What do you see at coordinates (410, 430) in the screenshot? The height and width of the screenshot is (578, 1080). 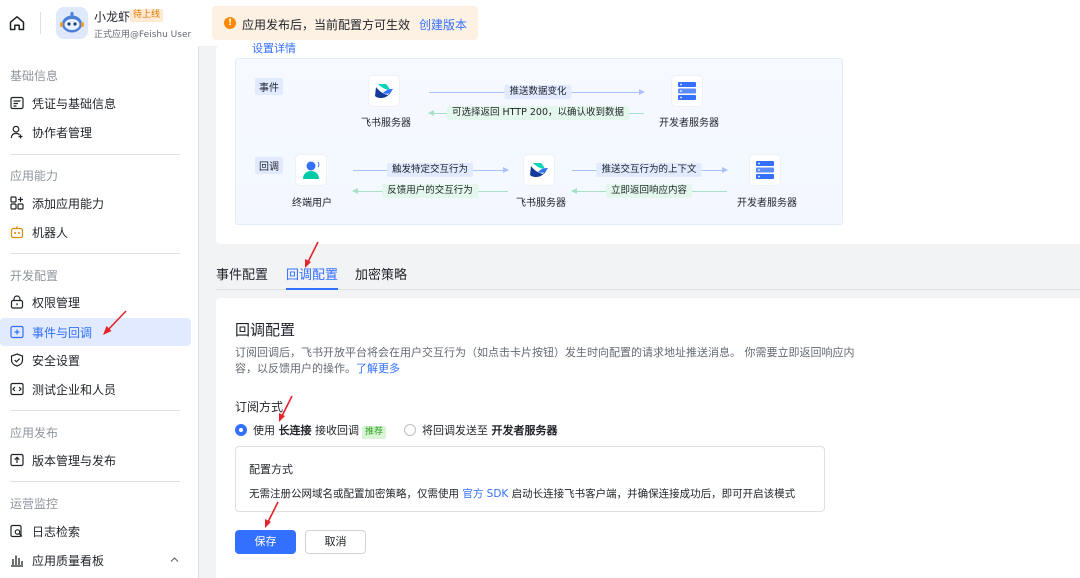 I see `dev-server-radio` at bounding box center [410, 430].